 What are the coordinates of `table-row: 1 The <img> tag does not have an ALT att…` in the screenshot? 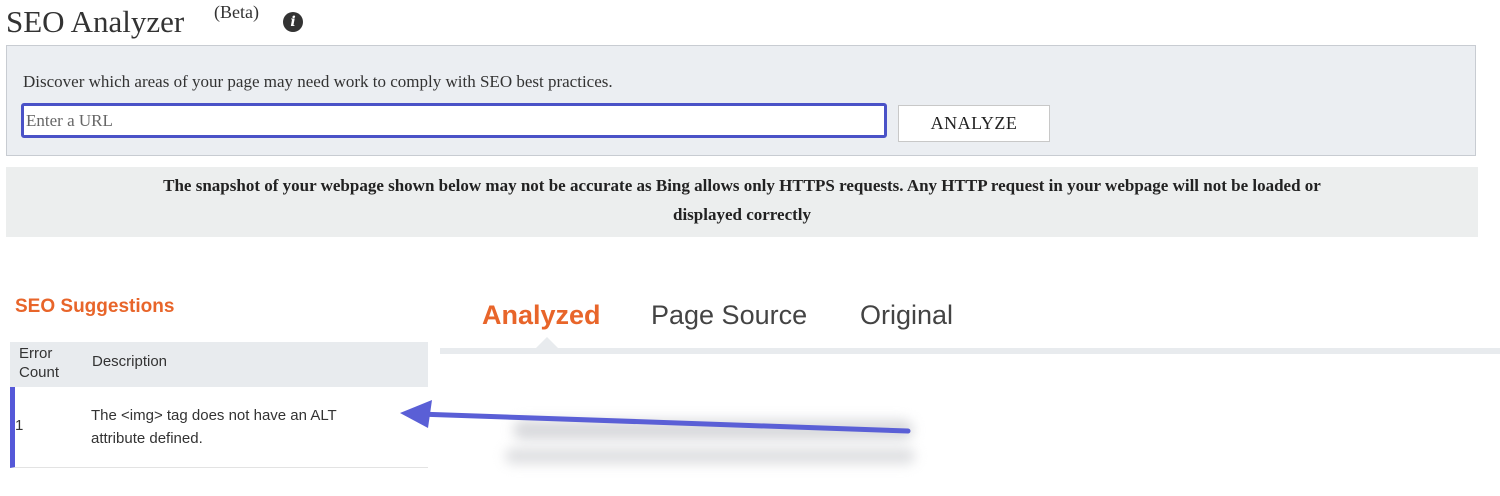 It's located at (219, 427).